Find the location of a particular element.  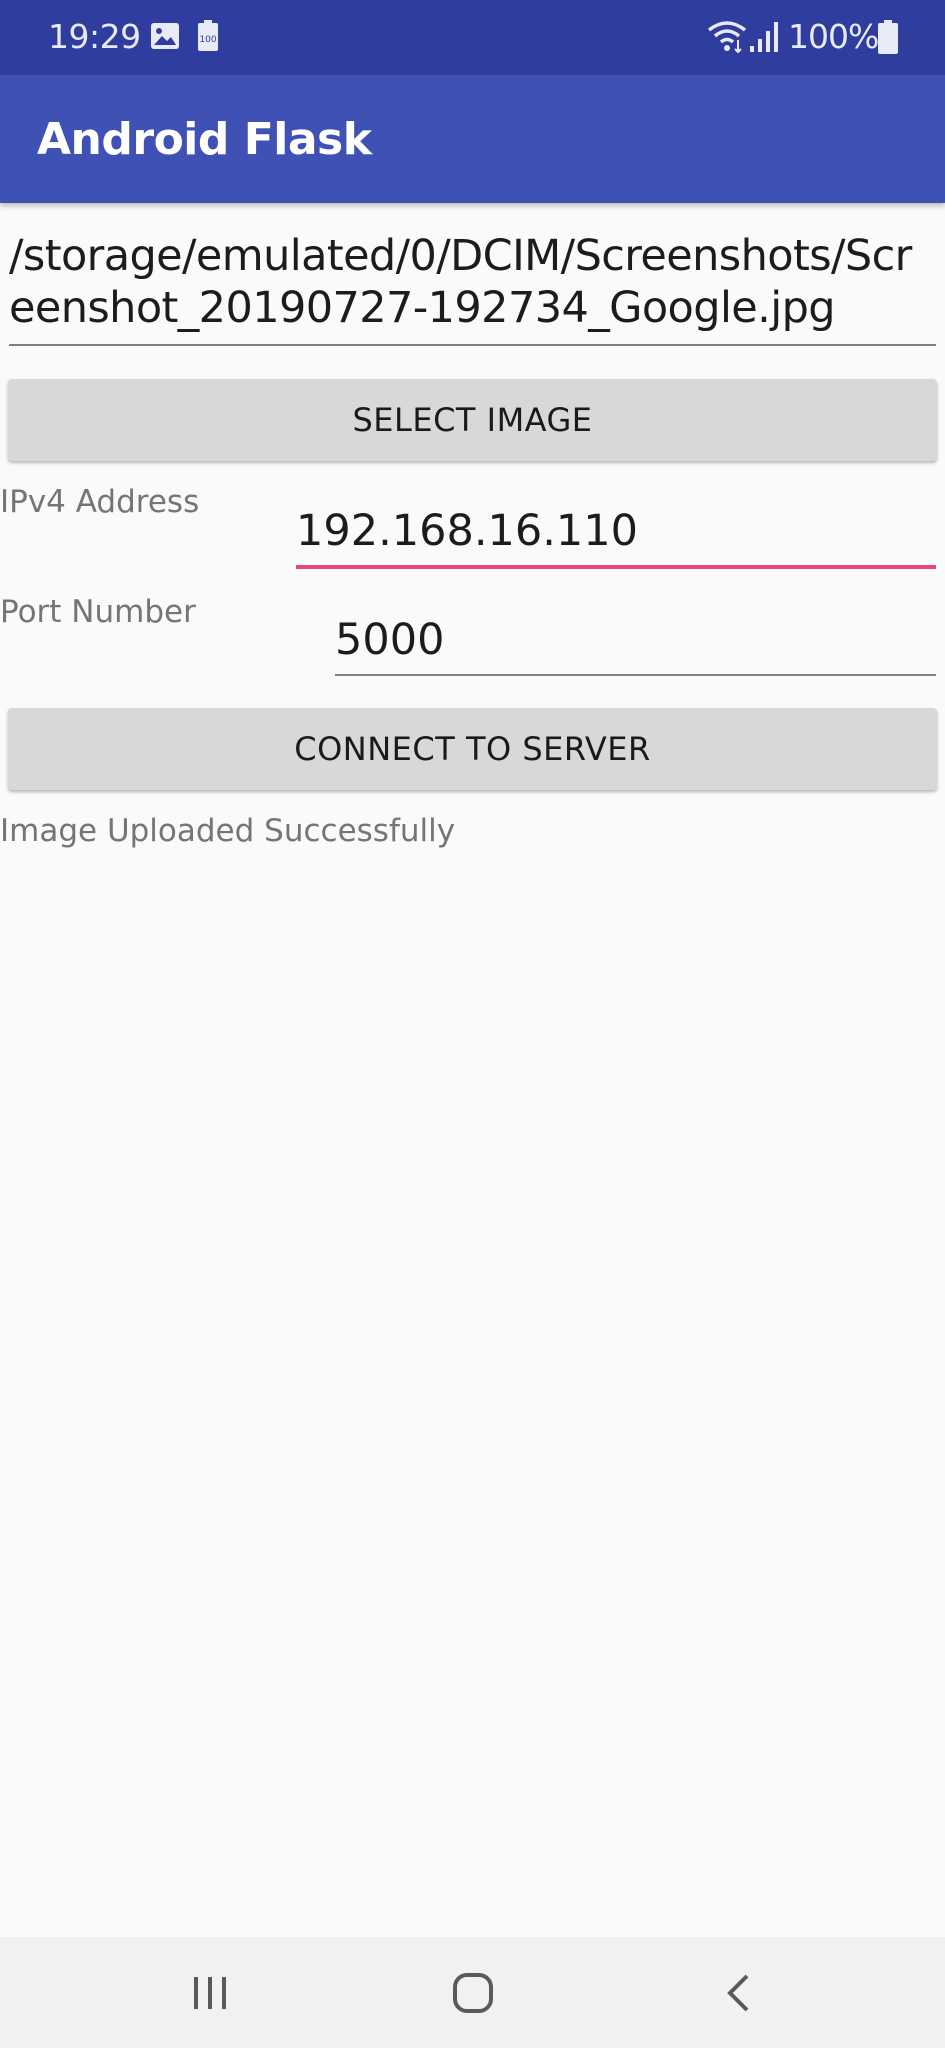

gallery-icon is located at coordinates (165, 36).